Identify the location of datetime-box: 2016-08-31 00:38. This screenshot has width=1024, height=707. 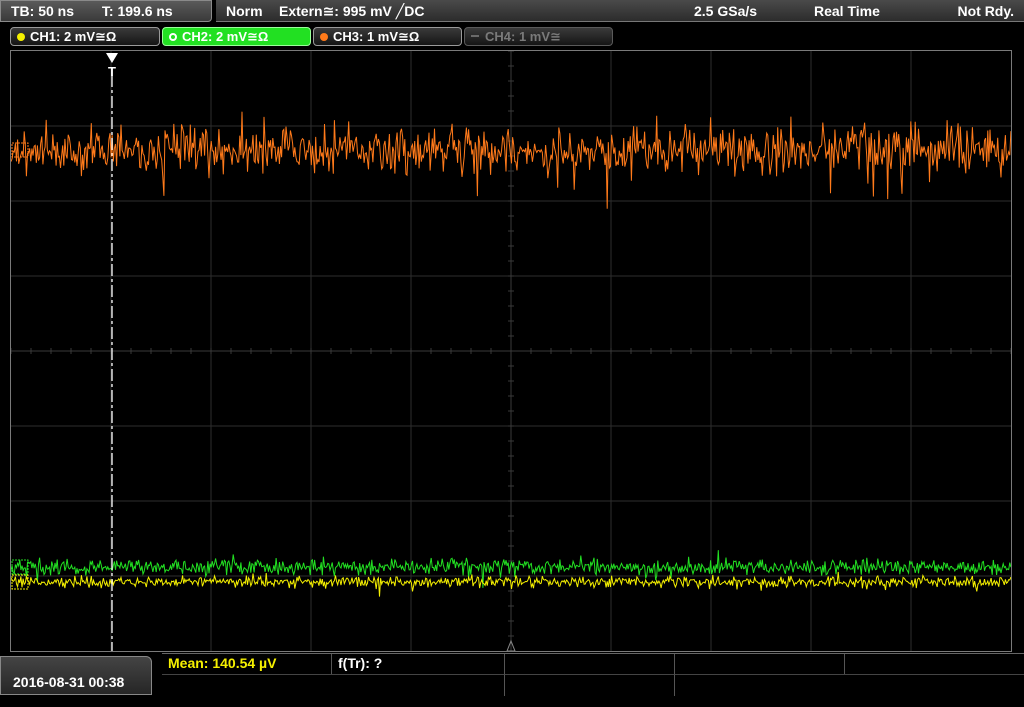
(76, 675).